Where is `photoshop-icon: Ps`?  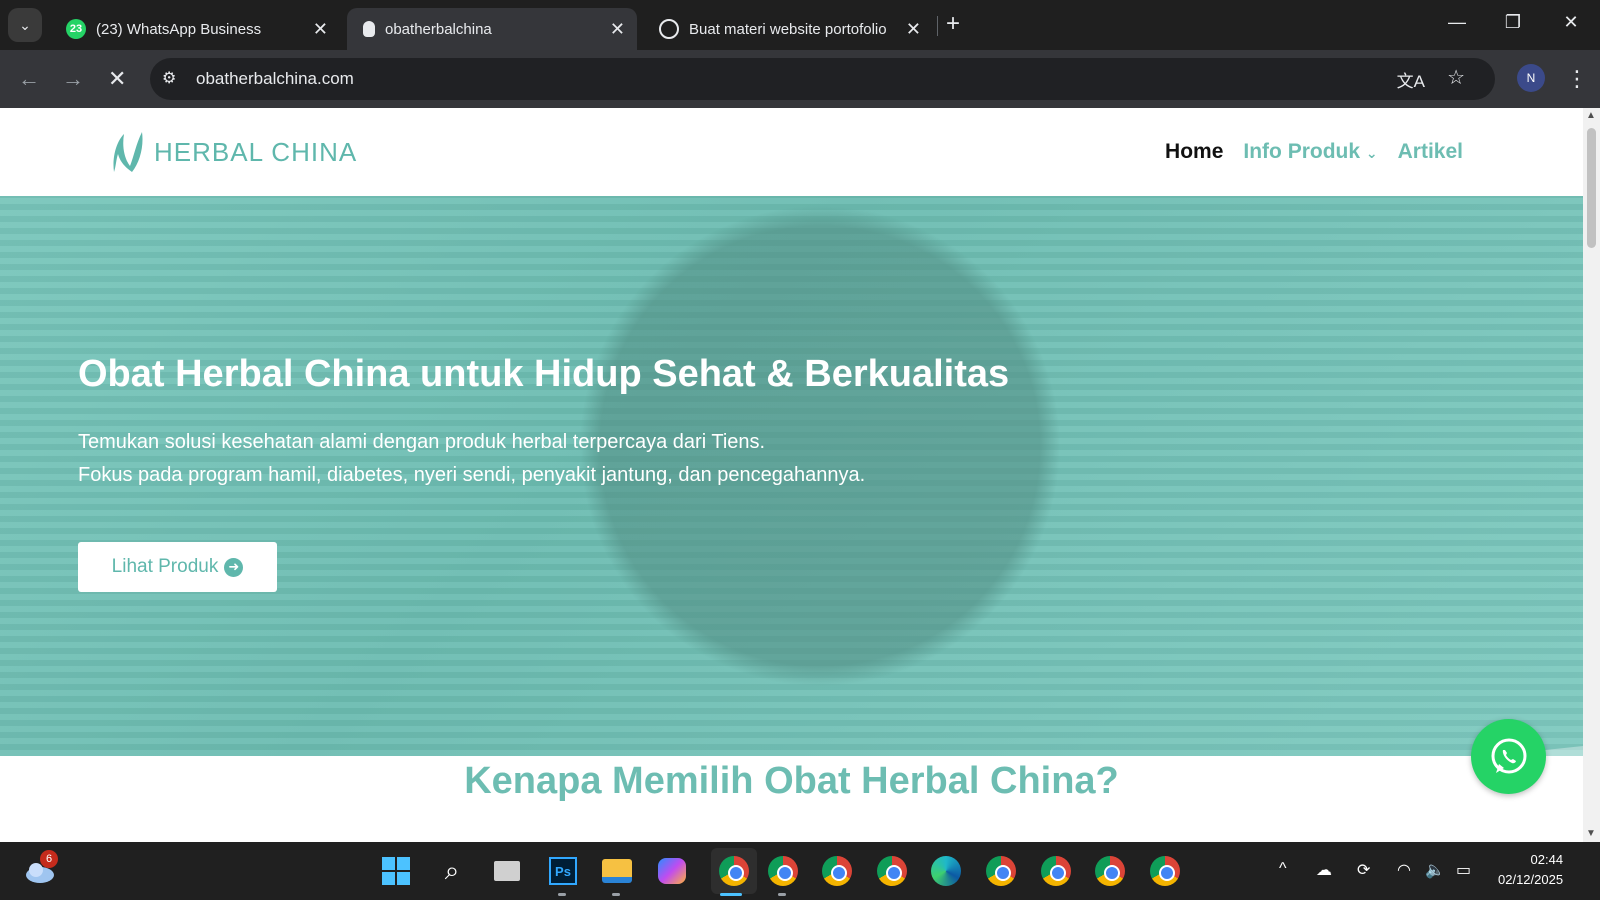
photoshop-icon: Ps is located at coordinates (563, 871).